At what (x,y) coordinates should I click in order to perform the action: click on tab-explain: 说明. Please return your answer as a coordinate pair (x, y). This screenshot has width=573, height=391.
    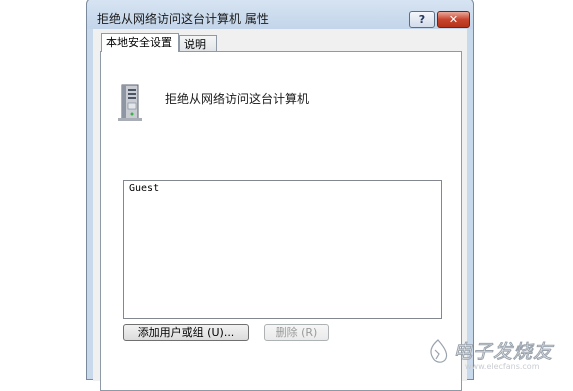
    Looking at the image, I should click on (198, 43).